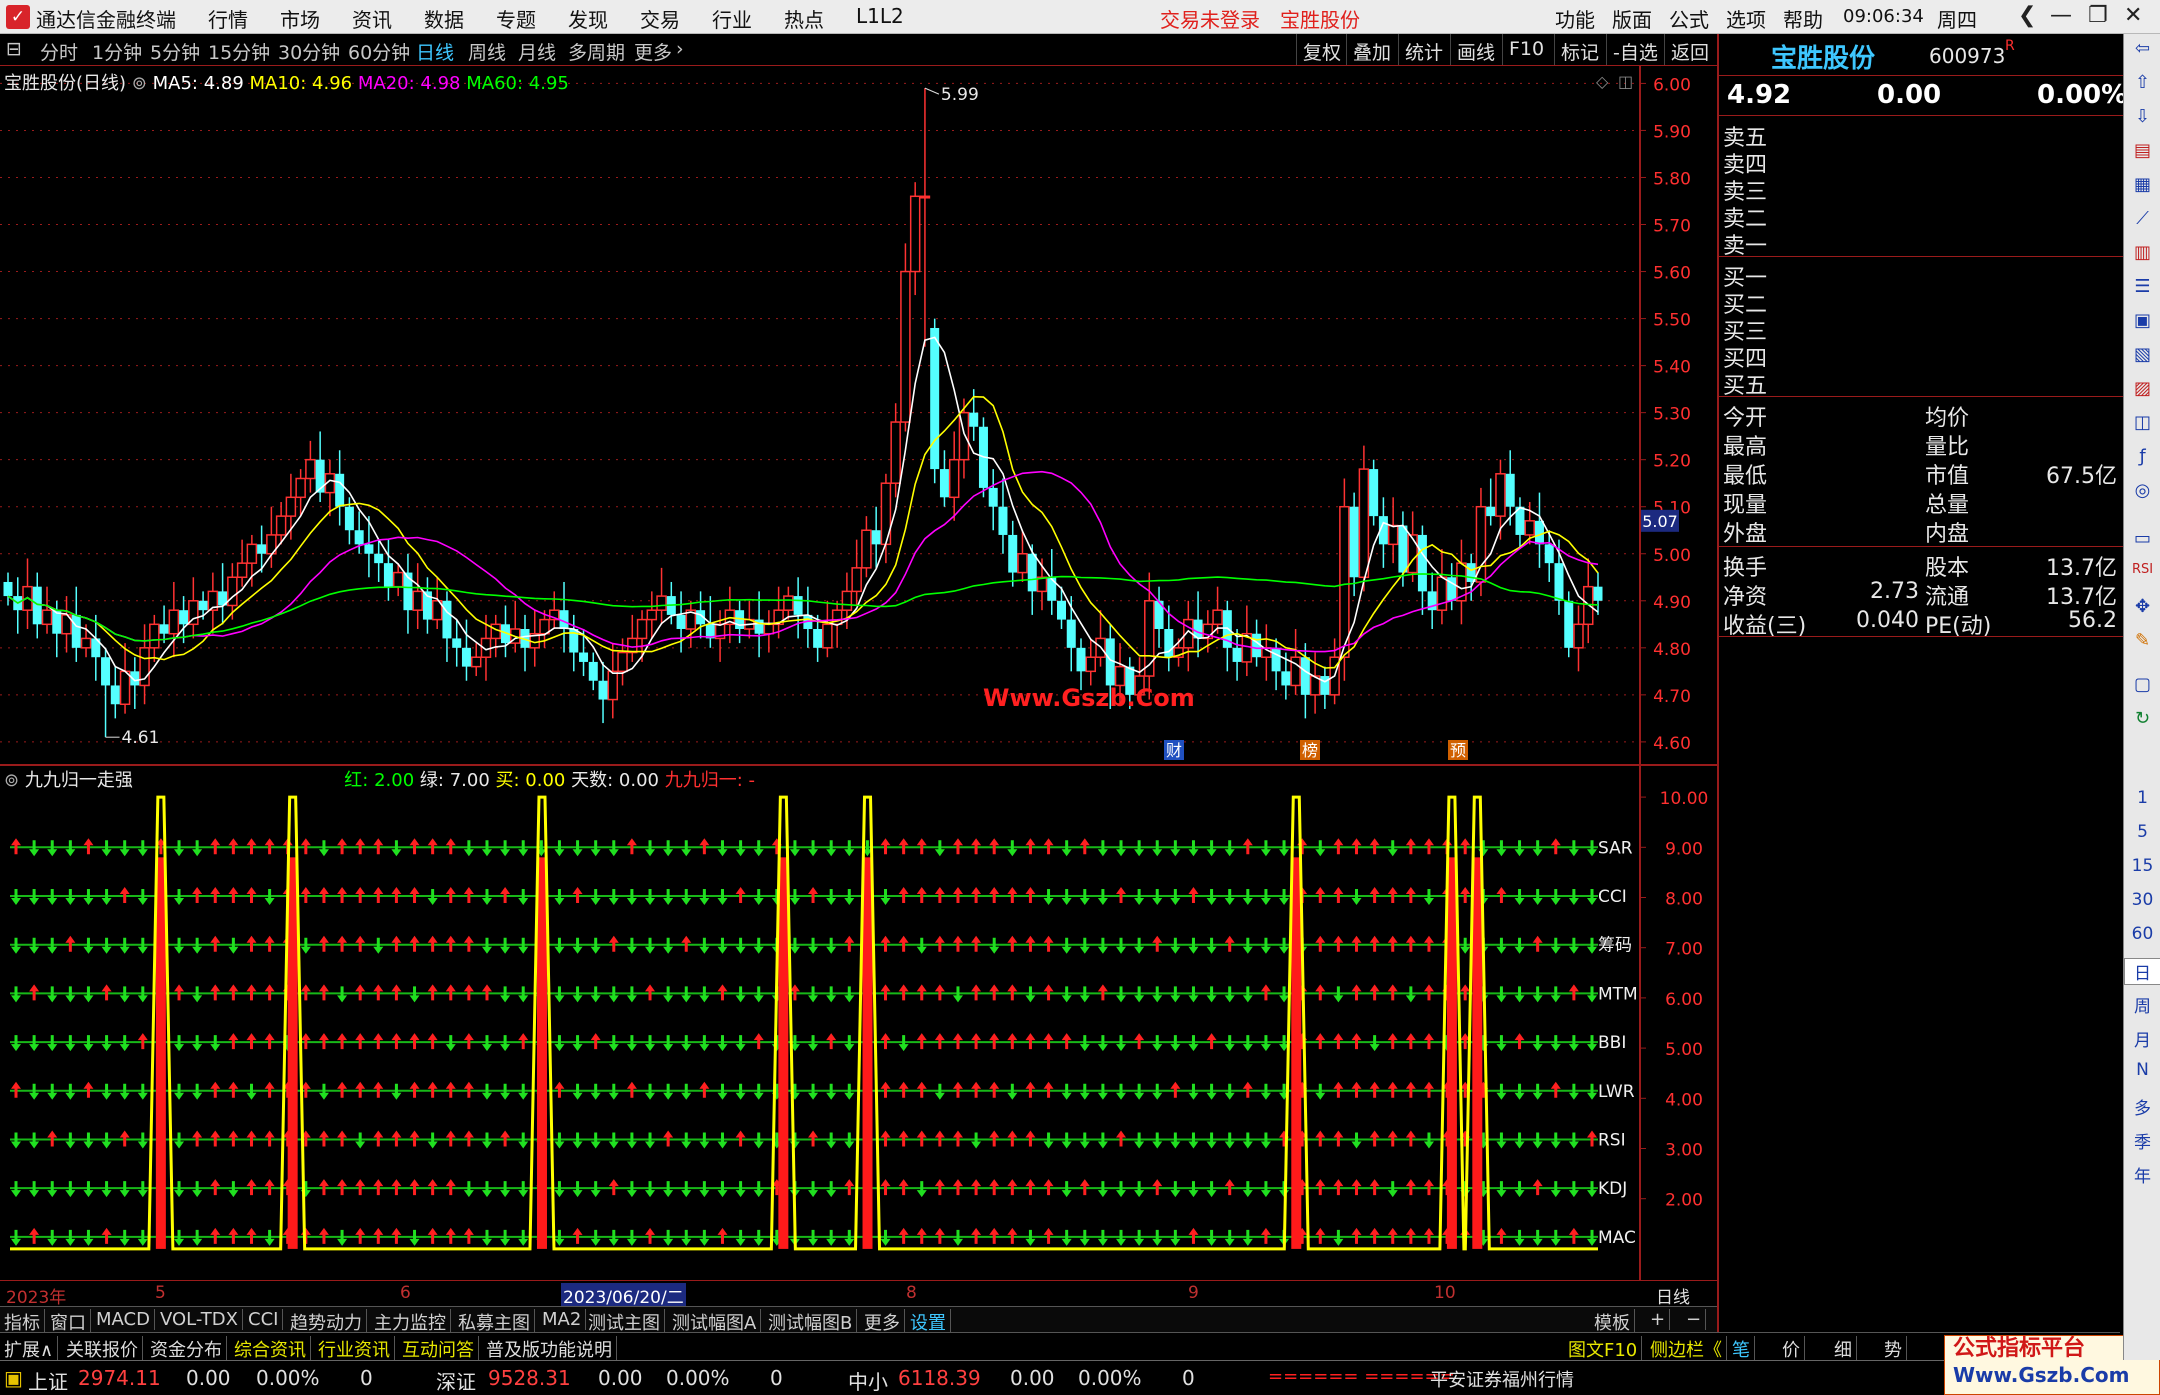  What do you see at coordinates (1686, 1349) in the screenshot?
I see `tab-sidebar: 侧边栏《` at bounding box center [1686, 1349].